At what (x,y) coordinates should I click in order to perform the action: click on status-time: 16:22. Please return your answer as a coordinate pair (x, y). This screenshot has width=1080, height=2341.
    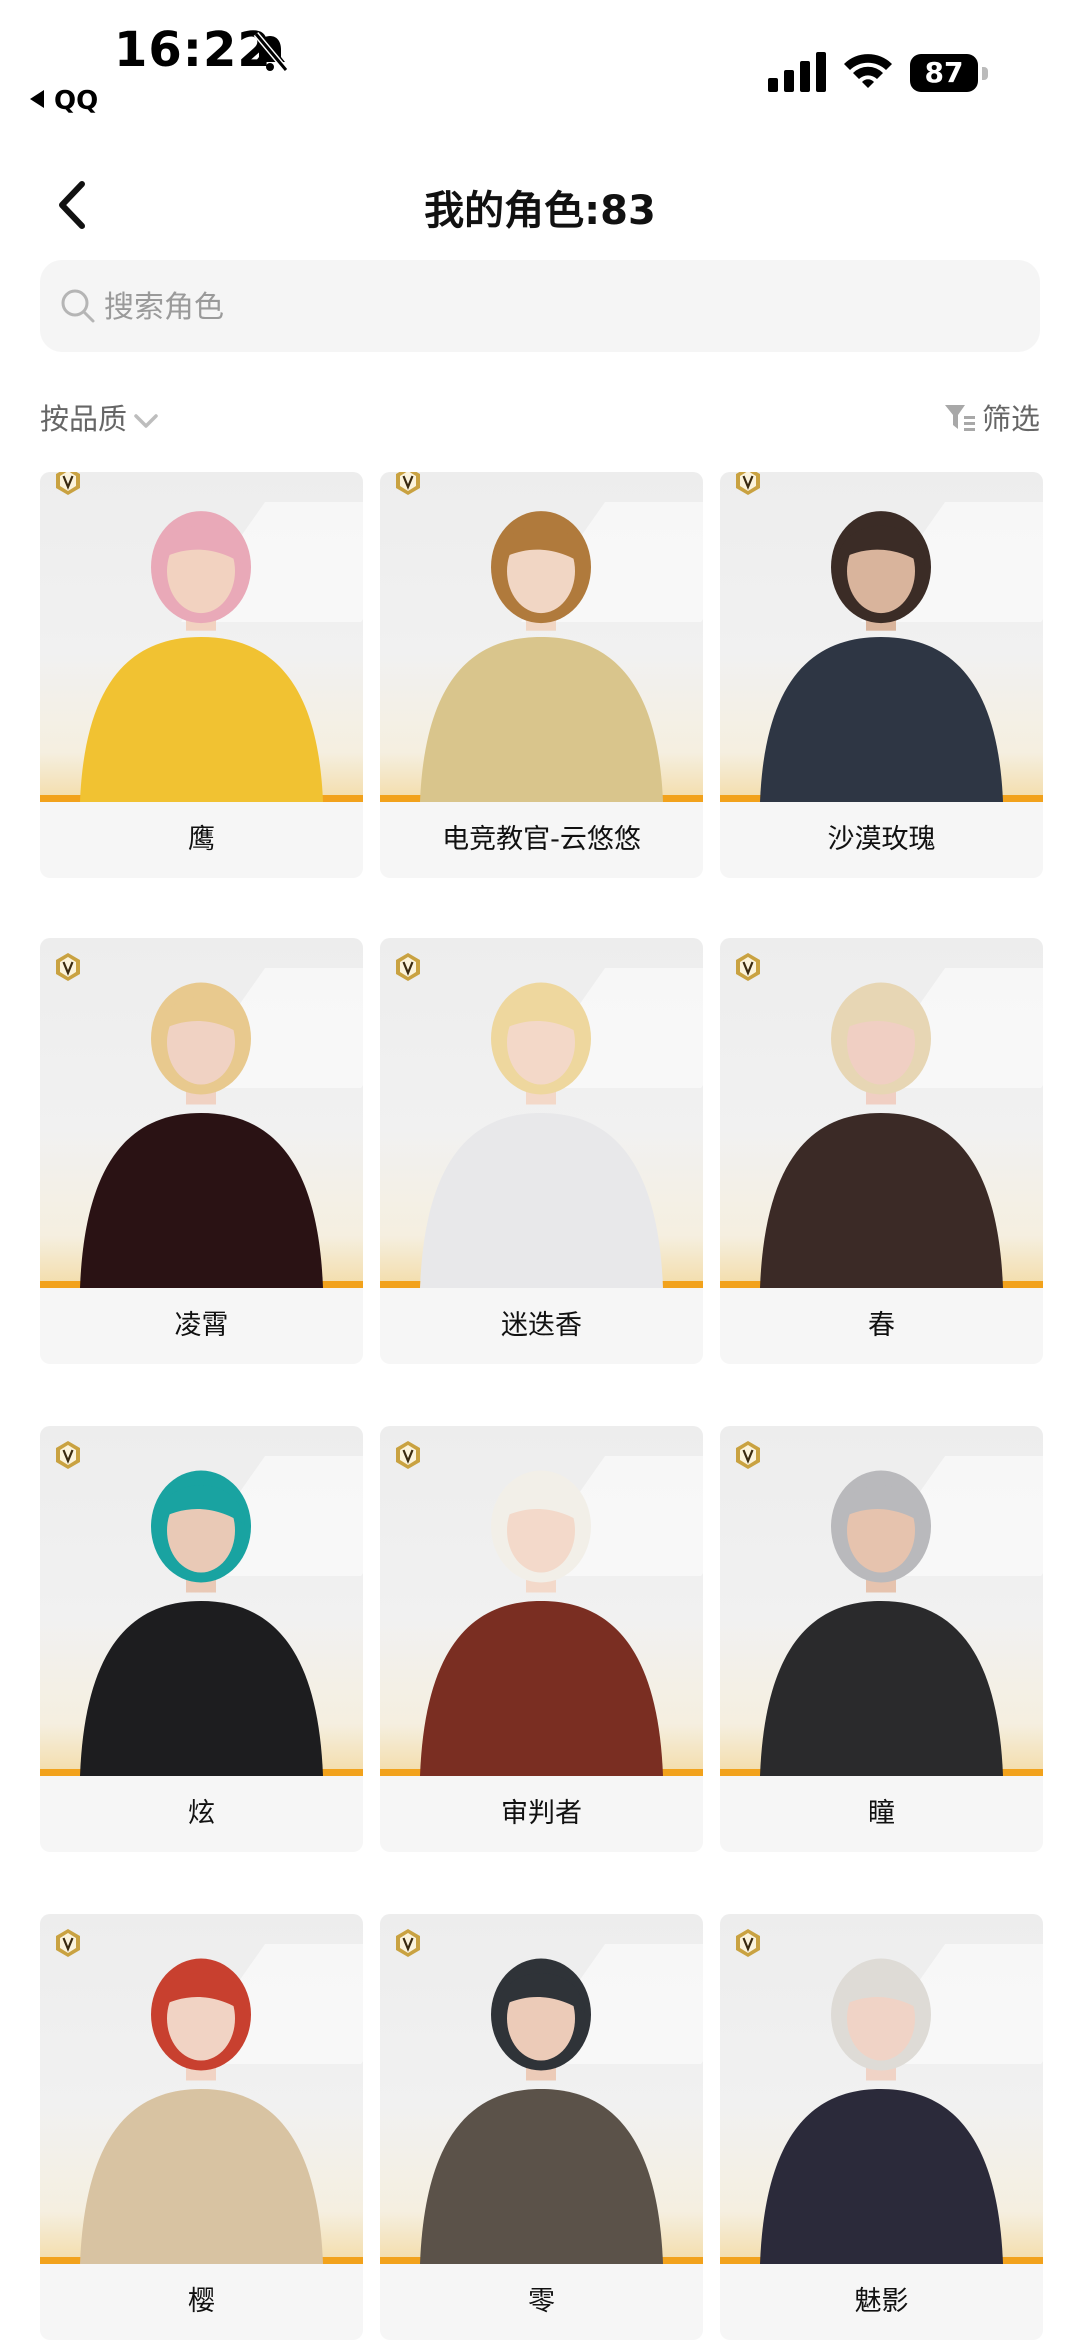
    Looking at the image, I should click on (193, 50).